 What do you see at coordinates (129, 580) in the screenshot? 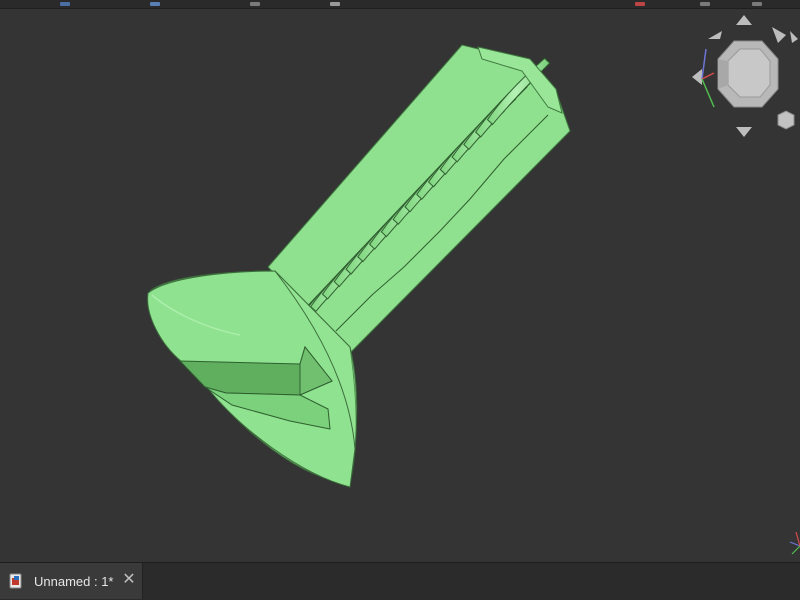
I see `close-tab-icon: ✕` at bounding box center [129, 580].